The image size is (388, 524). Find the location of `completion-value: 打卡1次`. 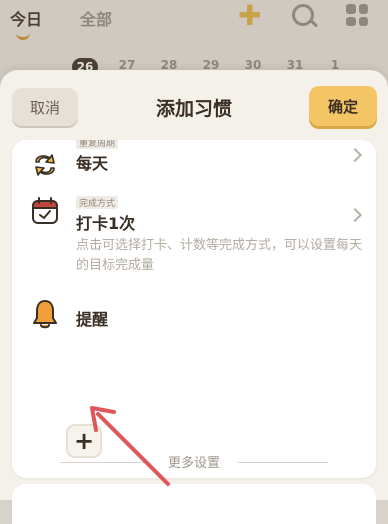

completion-value: 打卡1次 is located at coordinates (106, 223).